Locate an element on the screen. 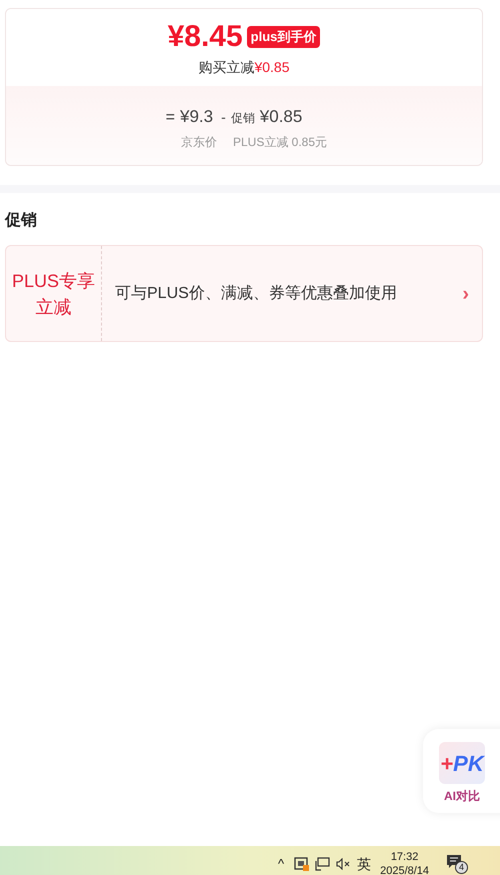 The width and height of the screenshot is (500, 875). promotion-description: 可与PLUS价、满减、券等优惠叠加使用 is located at coordinates (256, 294).